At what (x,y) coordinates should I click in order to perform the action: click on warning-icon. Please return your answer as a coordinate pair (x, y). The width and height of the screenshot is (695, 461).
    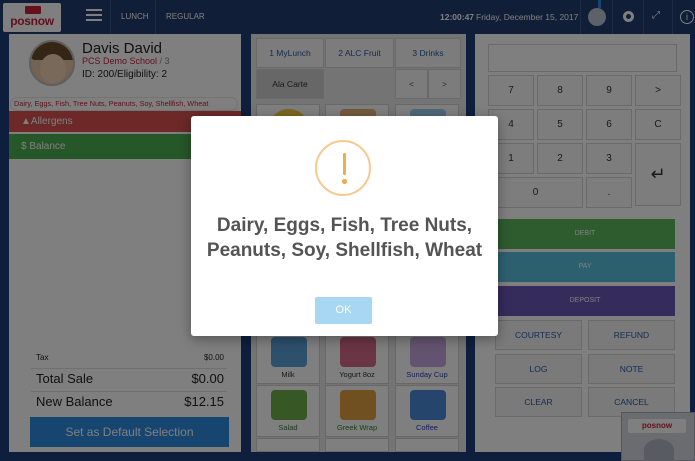
    Looking at the image, I should click on (343, 168).